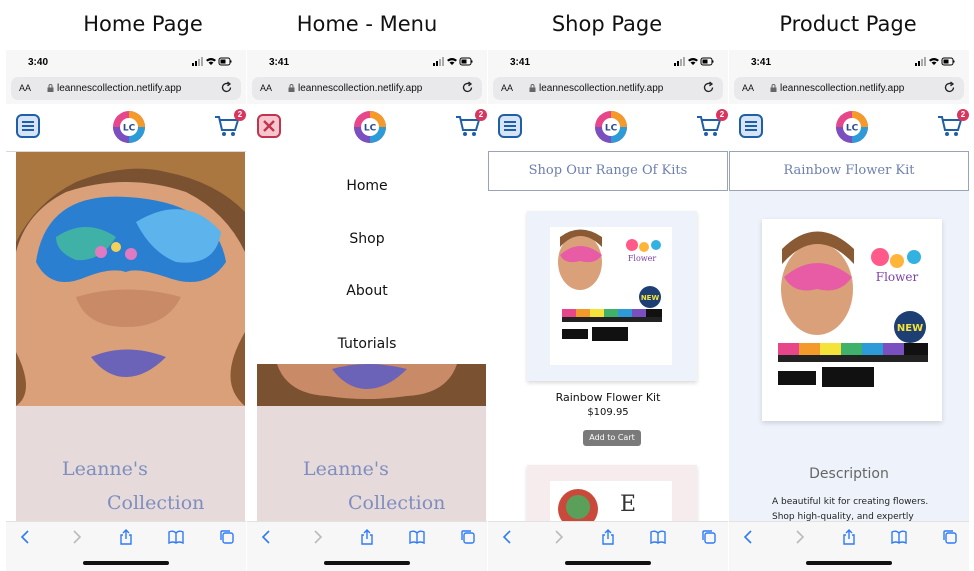  Describe the element at coordinates (38, 62) in the screenshot. I see `status-time: 3:40` at that location.